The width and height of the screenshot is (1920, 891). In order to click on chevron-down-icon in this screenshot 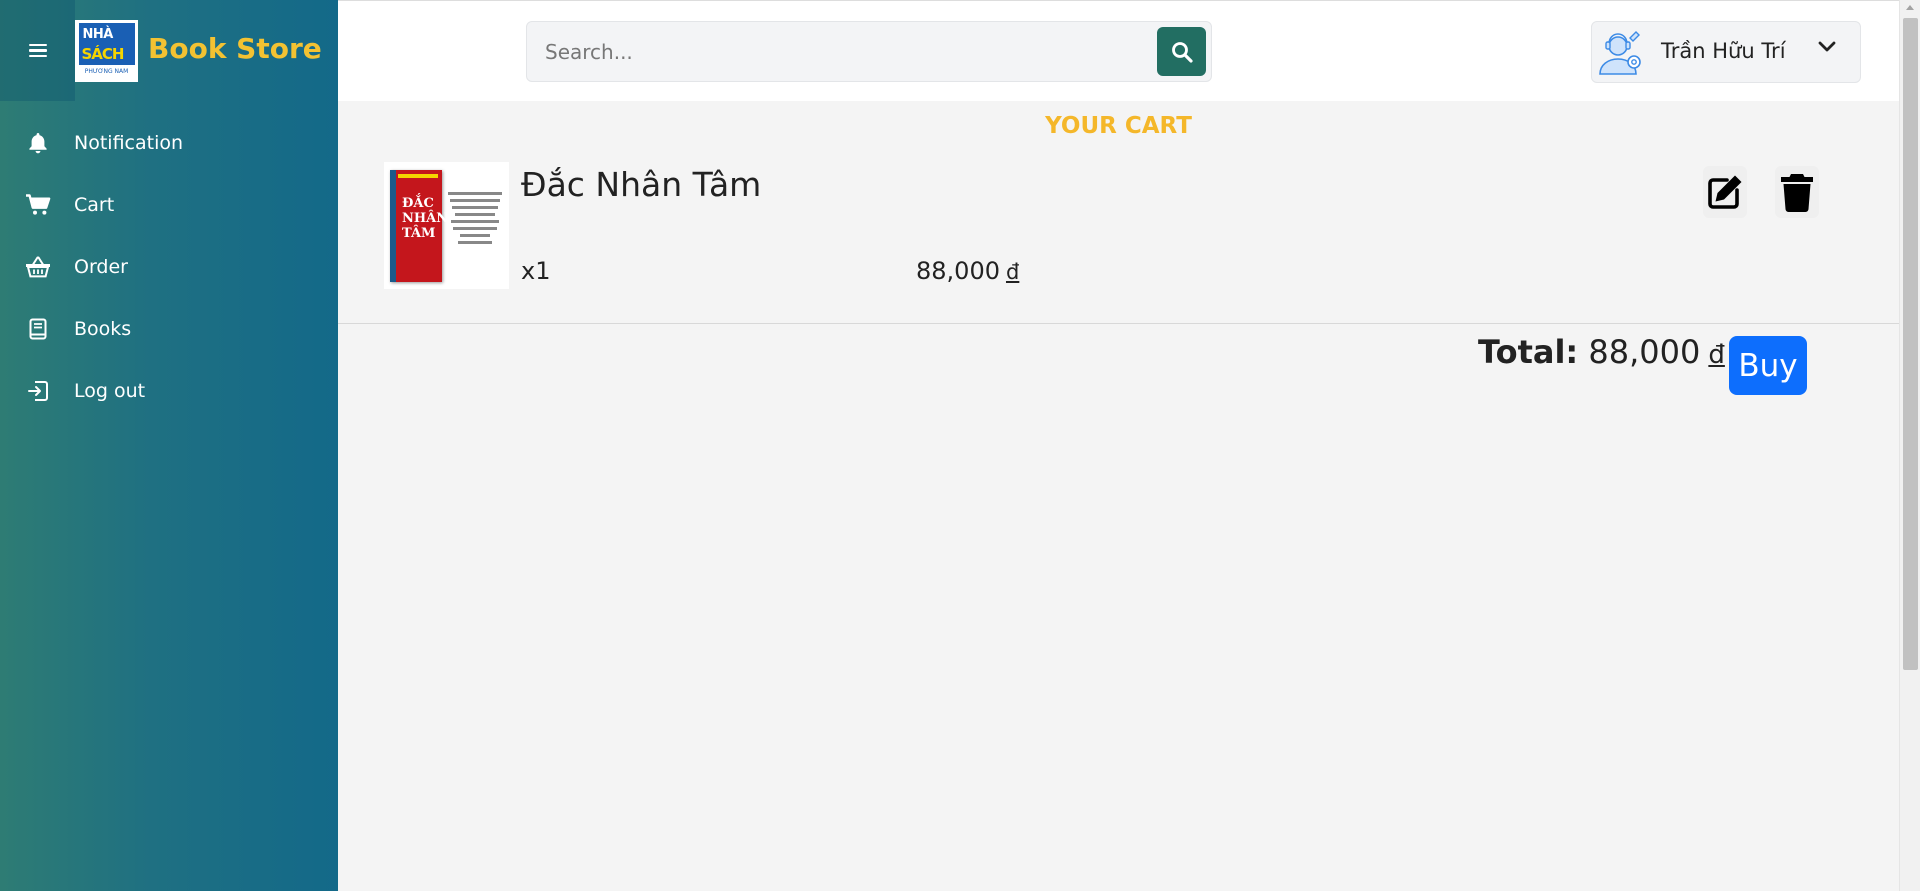, I will do `click(1827, 46)`.